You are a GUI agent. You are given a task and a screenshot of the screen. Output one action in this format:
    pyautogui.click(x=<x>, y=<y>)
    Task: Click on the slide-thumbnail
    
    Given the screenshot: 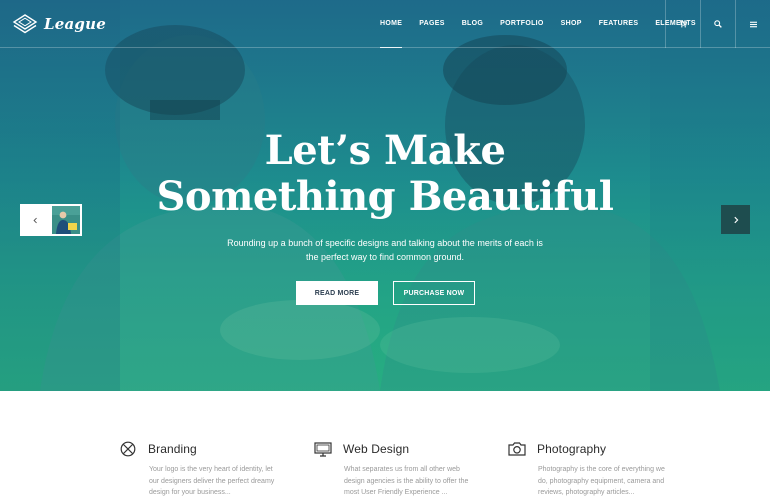 What is the action you would take?
    pyautogui.click(x=66, y=220)
    